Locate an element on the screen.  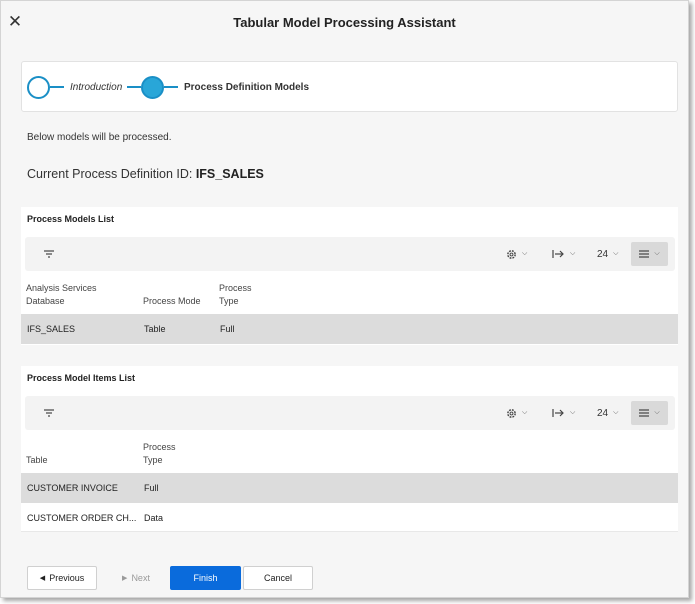
cancel-label: Cancel is located at coordinates (277, 578).